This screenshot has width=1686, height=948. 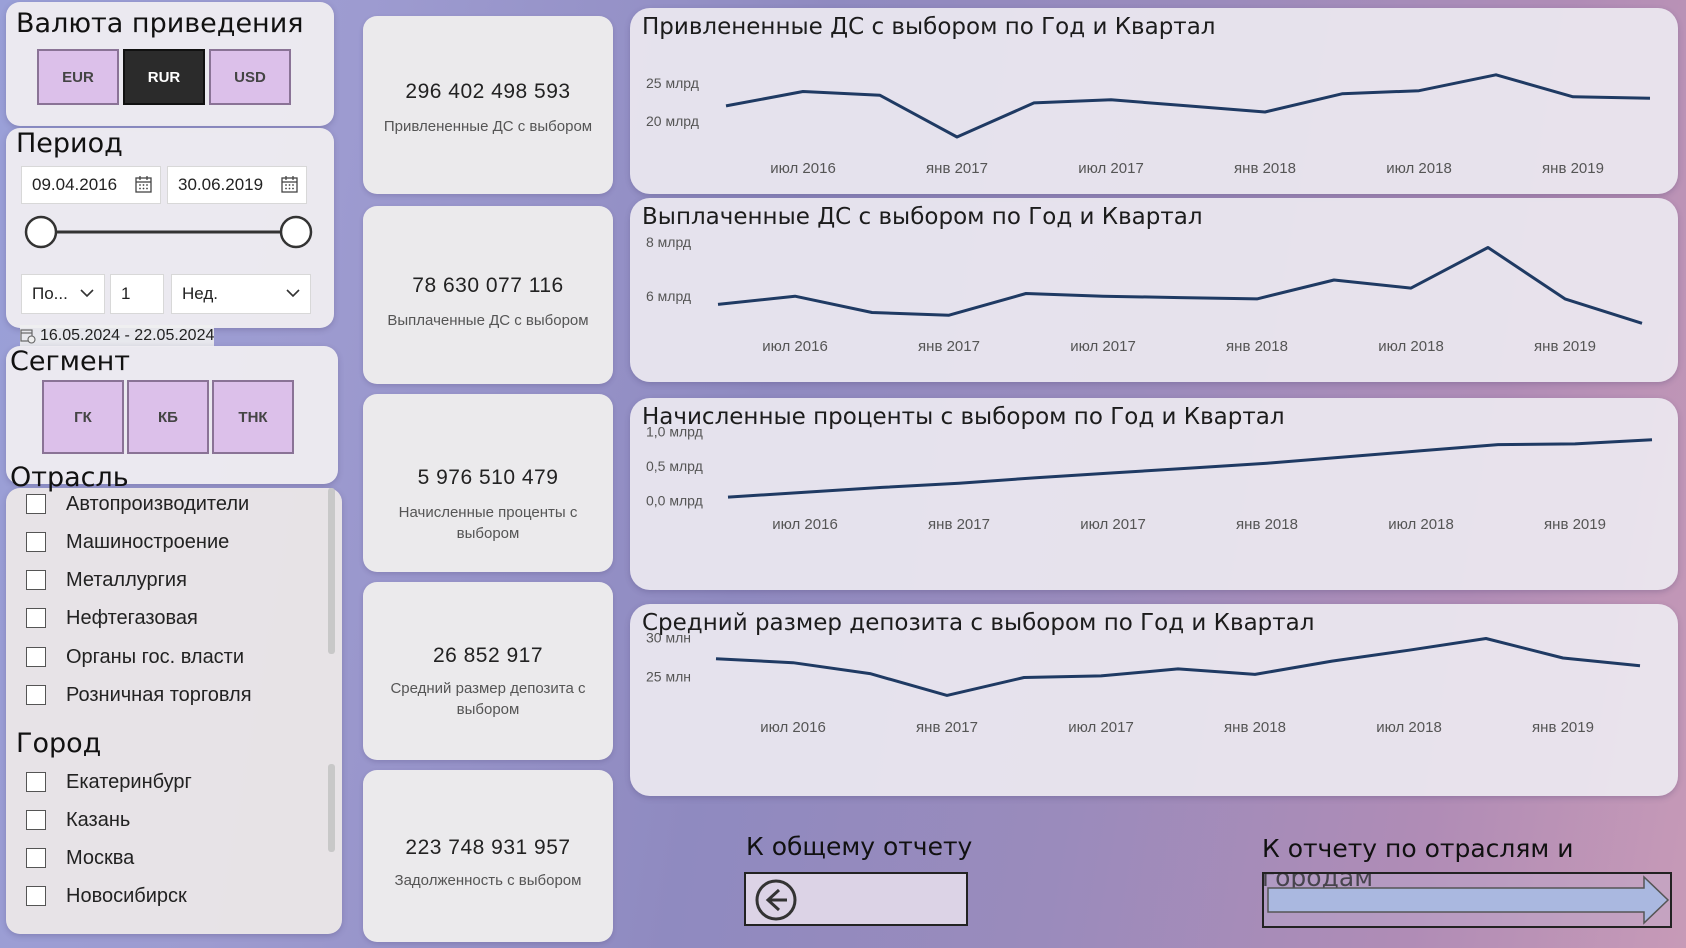 I want to click on start-date-input: 09.04.2016, so click(x=91, y=185).